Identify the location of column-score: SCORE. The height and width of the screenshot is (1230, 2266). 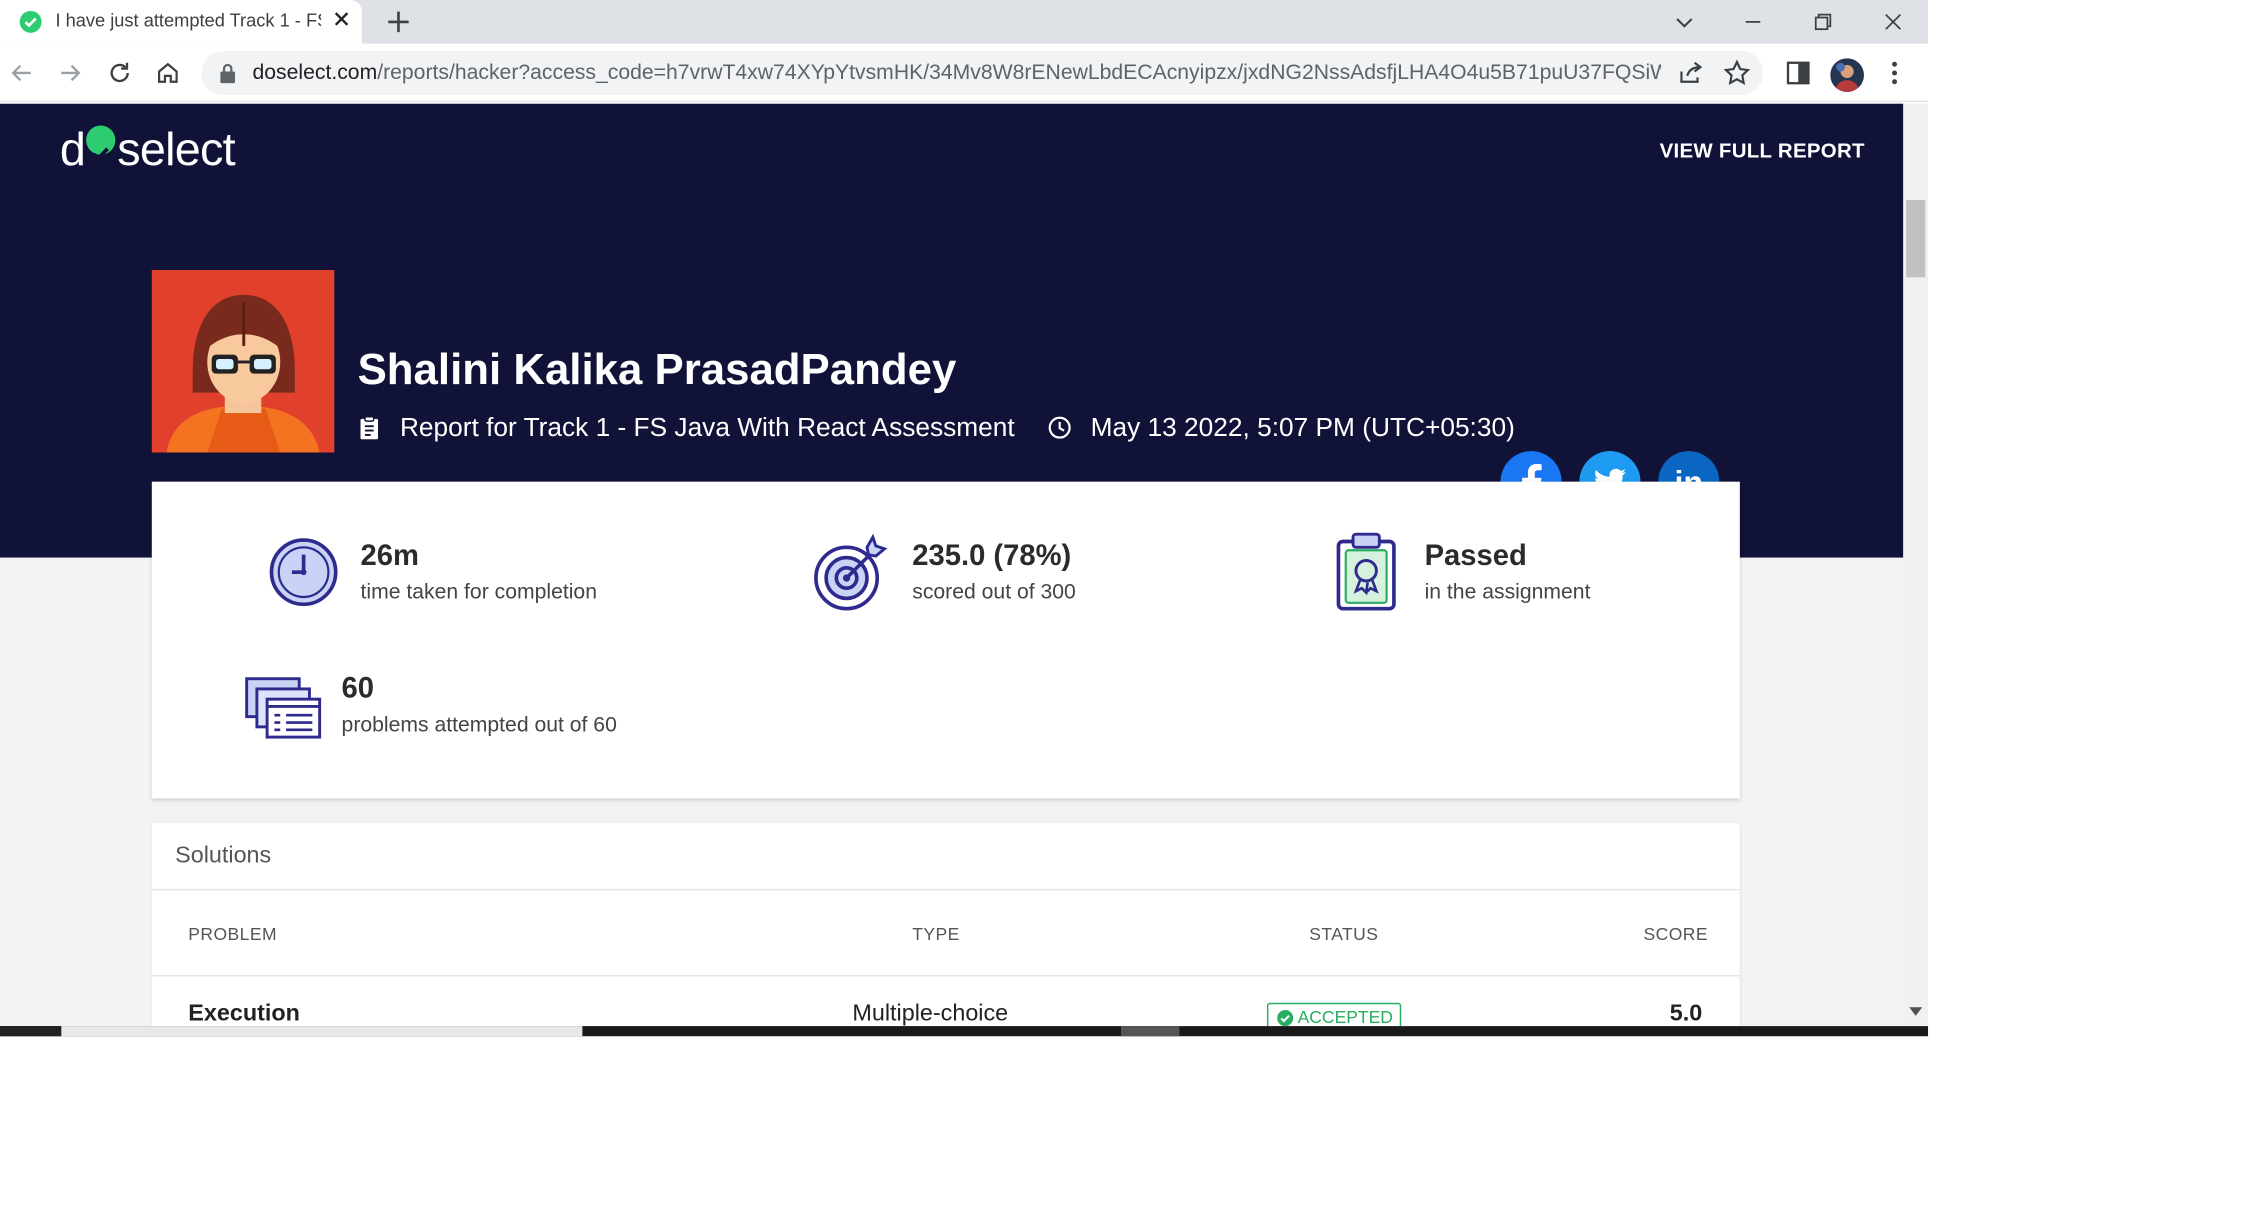
(1676, 934).